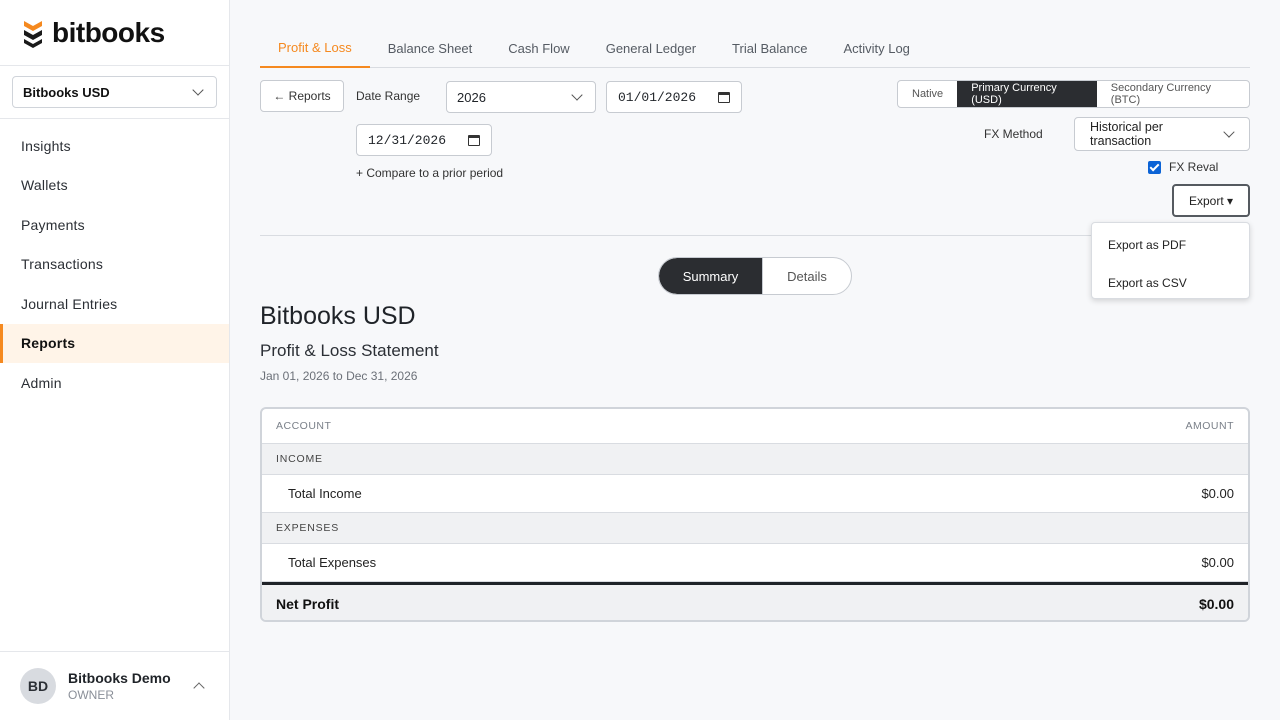  I want to click on year-select: 2026, so click(521, 97).